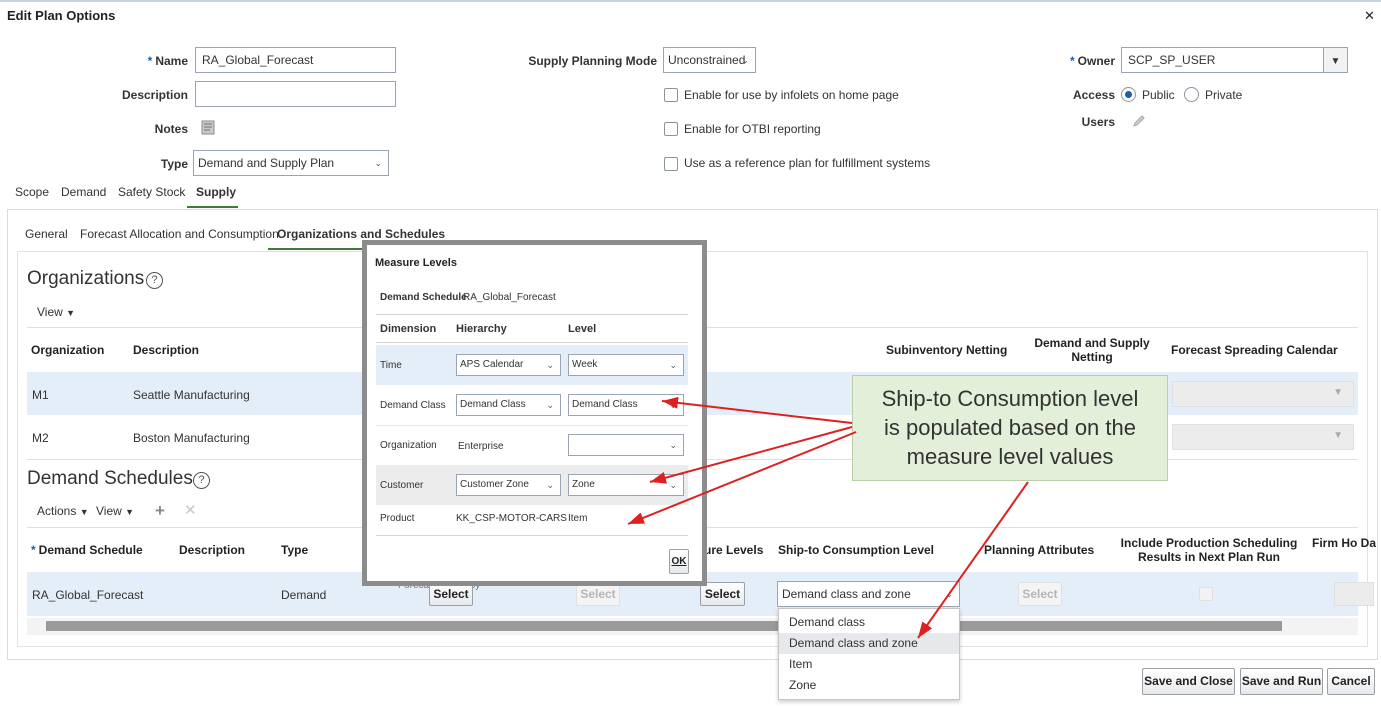 The image size is (1381, 708). I want to click on arrow-to-dropdown-option, so click(973, 560).